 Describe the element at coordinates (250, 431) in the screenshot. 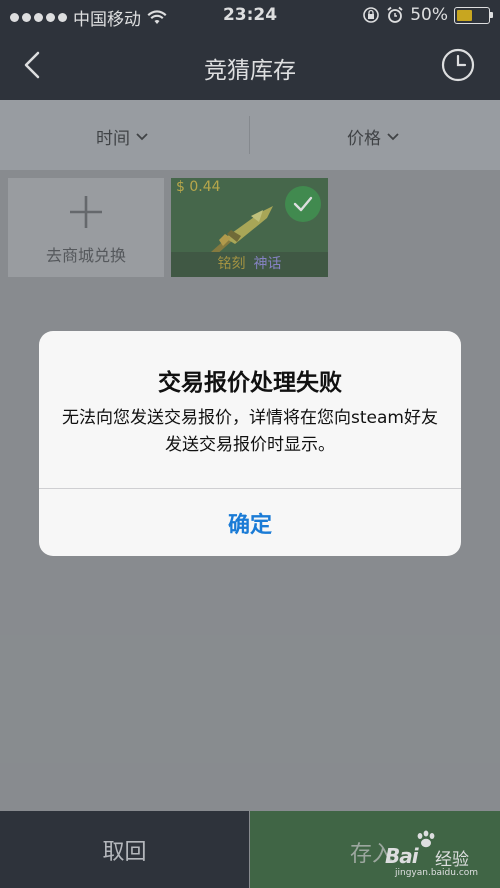

I see `alert-message: 无法向您发送交易报价，详情将在您向steam好友发送交易报价时显示。` at that location.